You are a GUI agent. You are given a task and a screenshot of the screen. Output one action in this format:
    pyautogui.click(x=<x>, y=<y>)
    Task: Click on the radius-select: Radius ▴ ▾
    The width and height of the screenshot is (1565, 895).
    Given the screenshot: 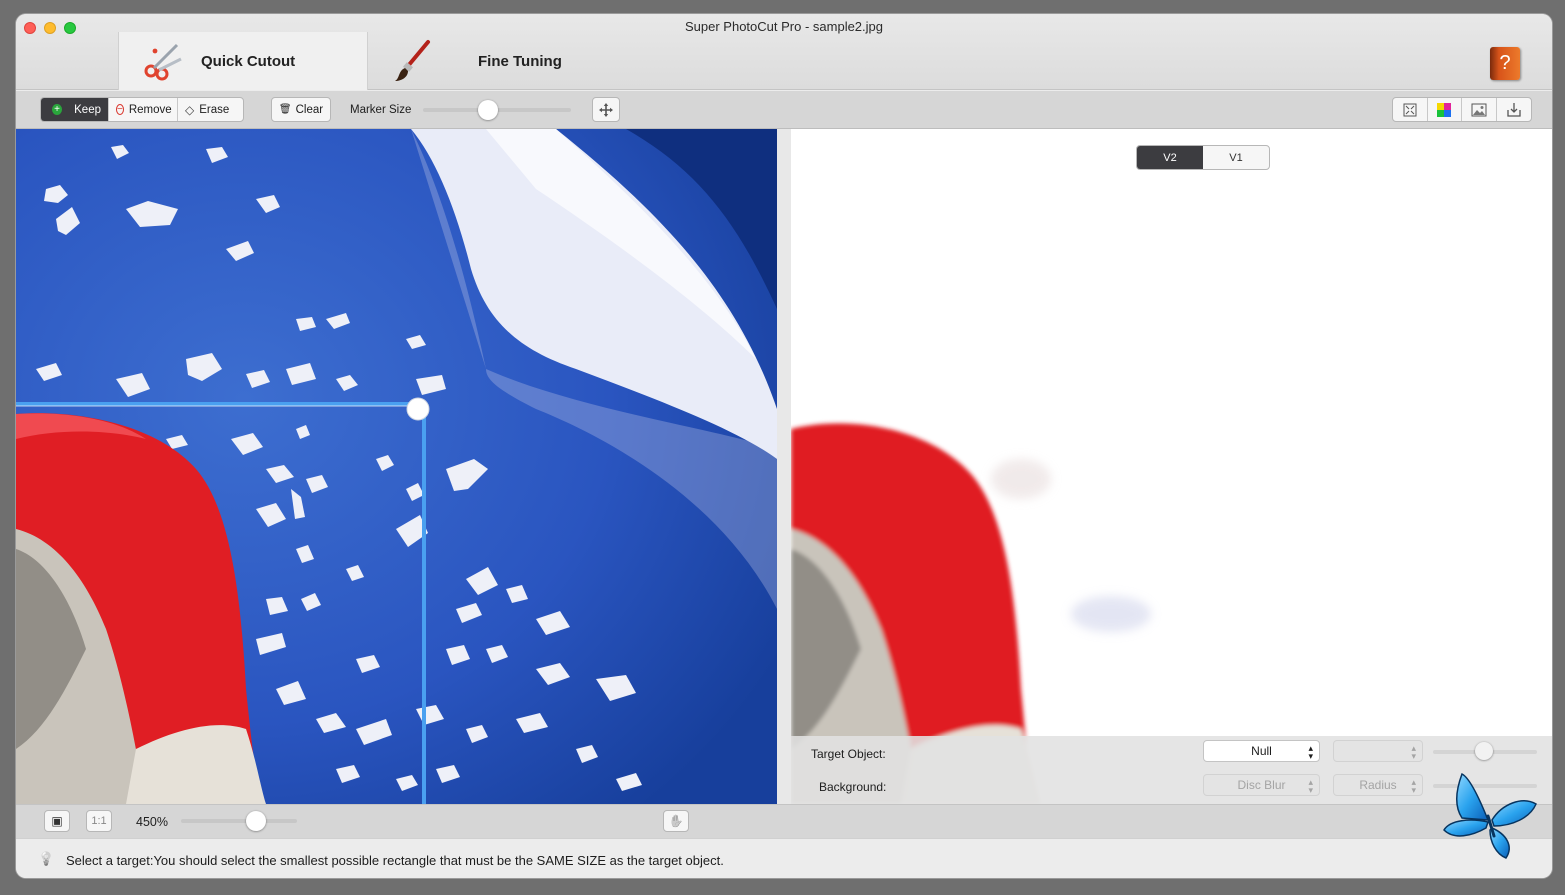 What is the action you would take?
    pyautogui.click(x=1378, y=785)
    